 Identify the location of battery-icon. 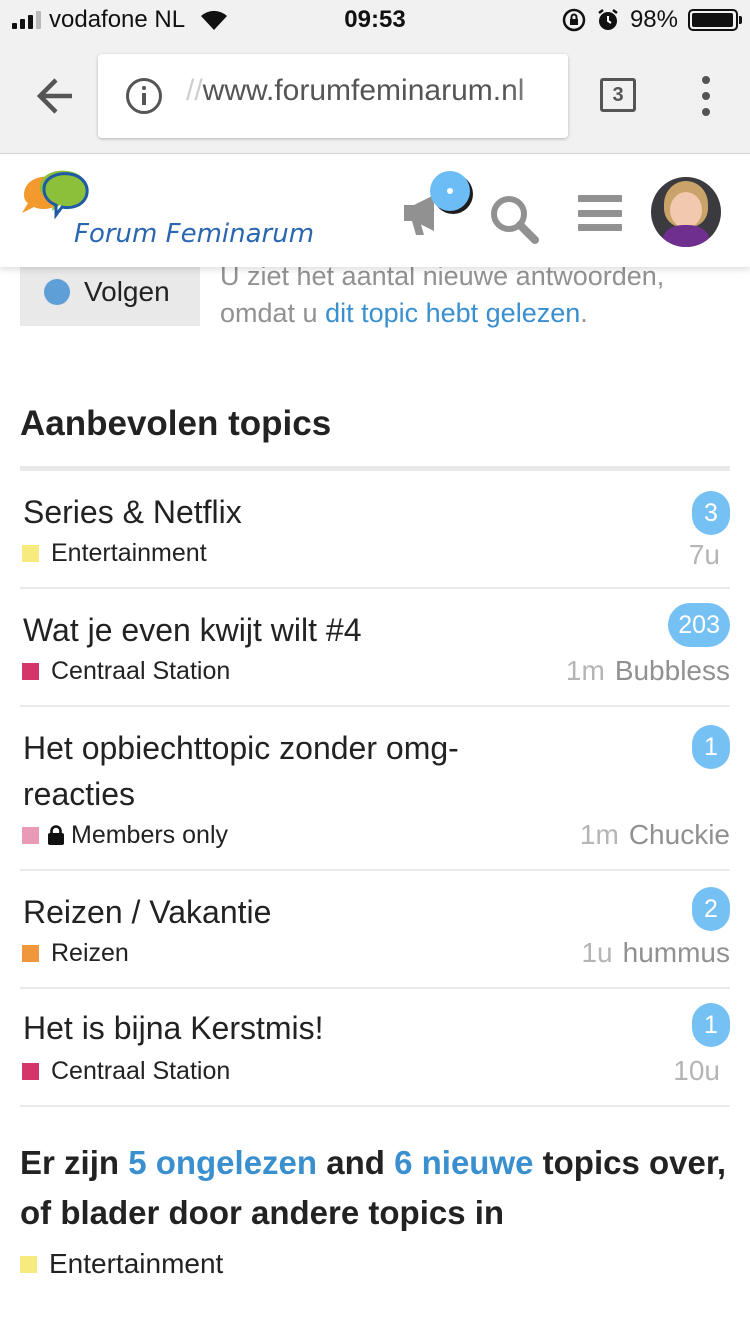
(715, 20).